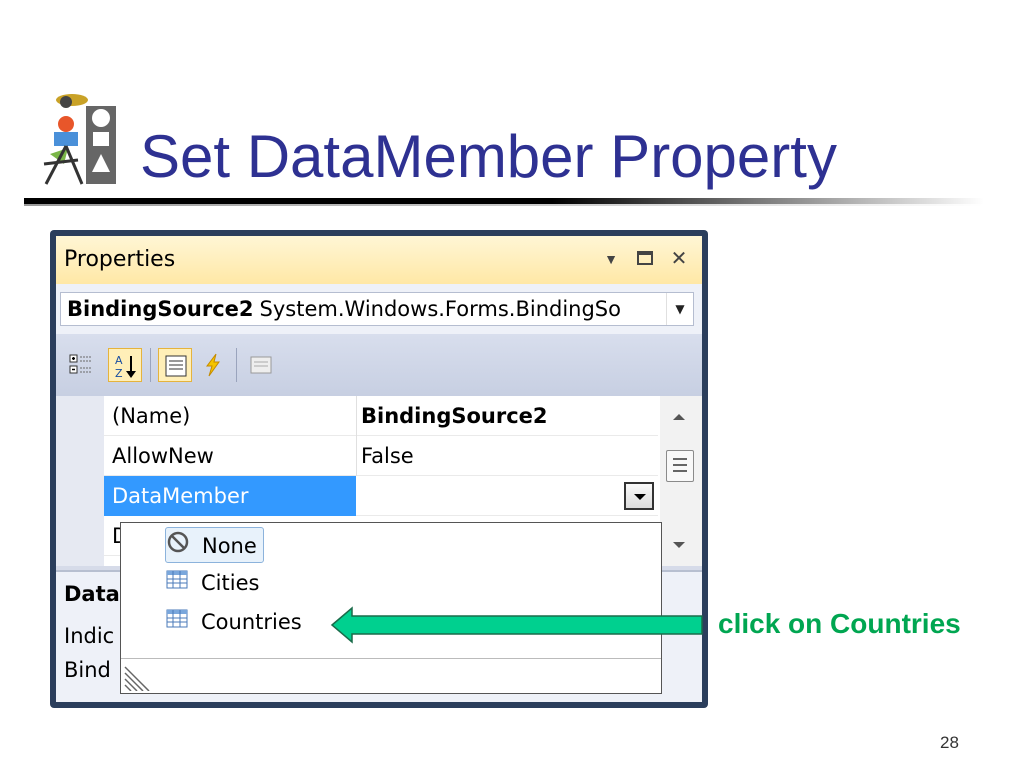  Describe the element at coordinates (504, 205) in the screenshot. I see `title-divider-shadow` at that location.